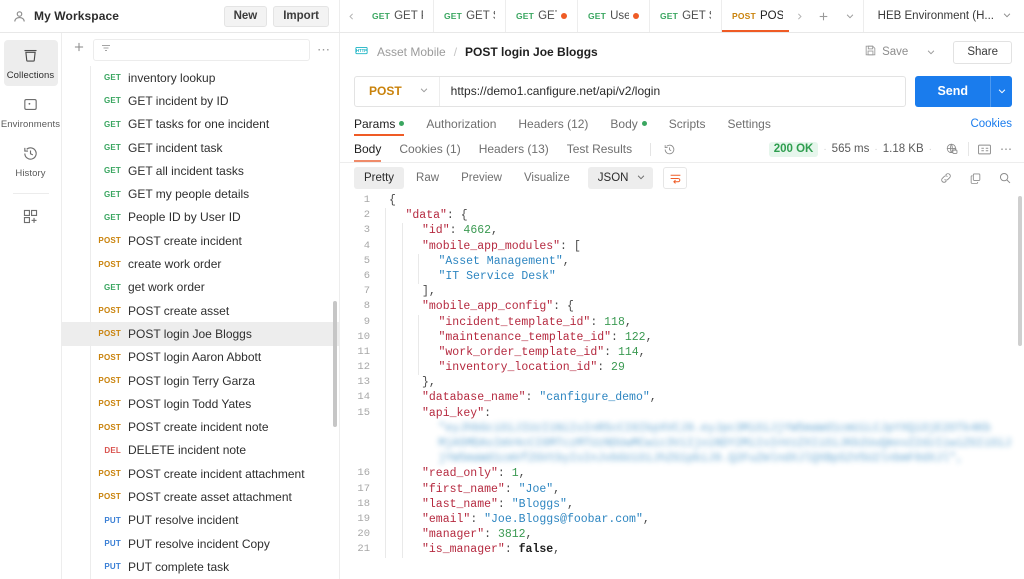  I want to click on response-view-tab: Pretty, so click(379, 178).